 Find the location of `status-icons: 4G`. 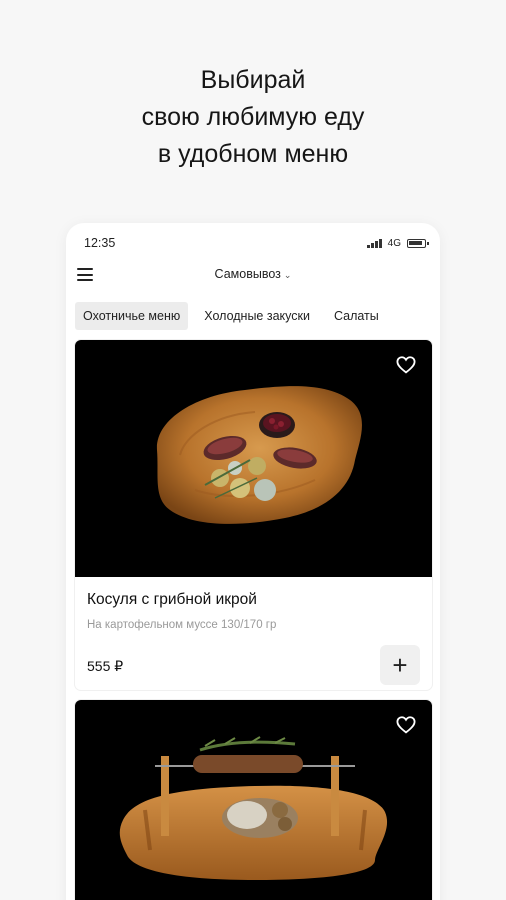

status-icons: 4G is located at coordinates (398, 243).